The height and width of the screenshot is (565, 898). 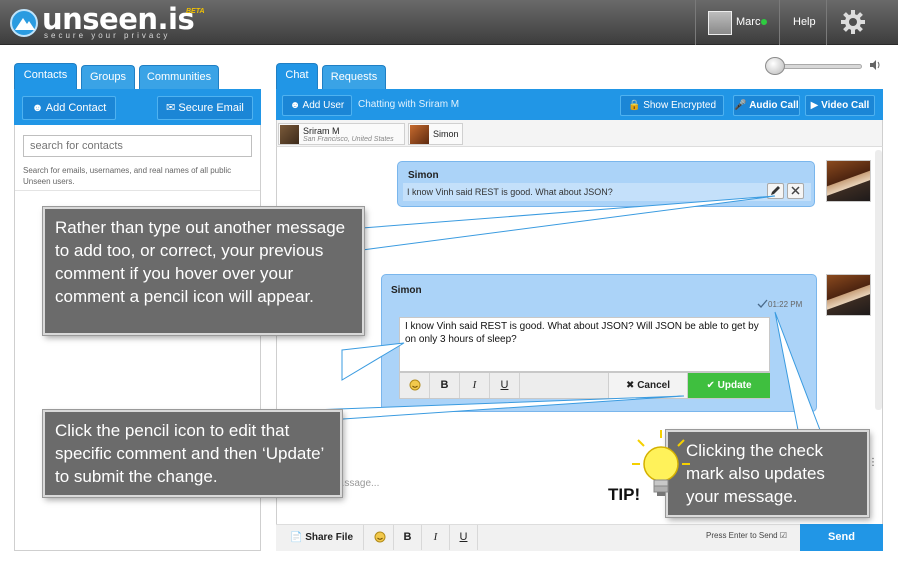 I want to click on secure-email-label: Secure Email, so click(x=211, y=108).